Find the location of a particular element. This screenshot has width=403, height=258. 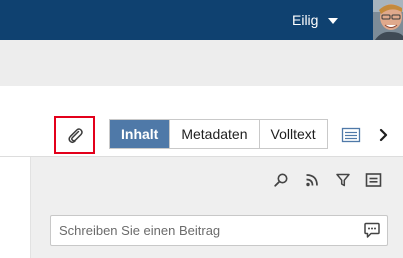

user-avatar-photo is located at coordinates (388, 20).